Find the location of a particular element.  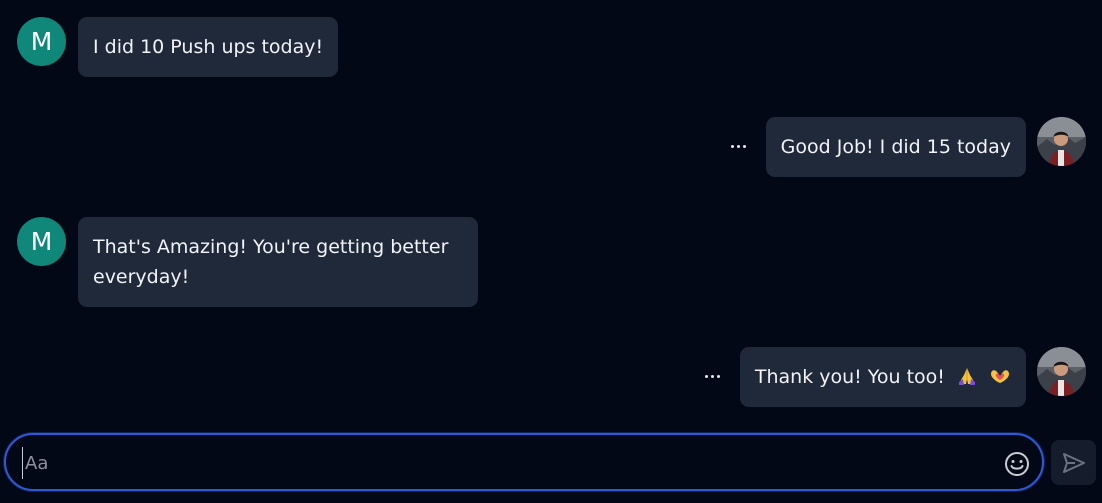

message-row: Good Job! I did 15 today is located at coordinates (907, 147).